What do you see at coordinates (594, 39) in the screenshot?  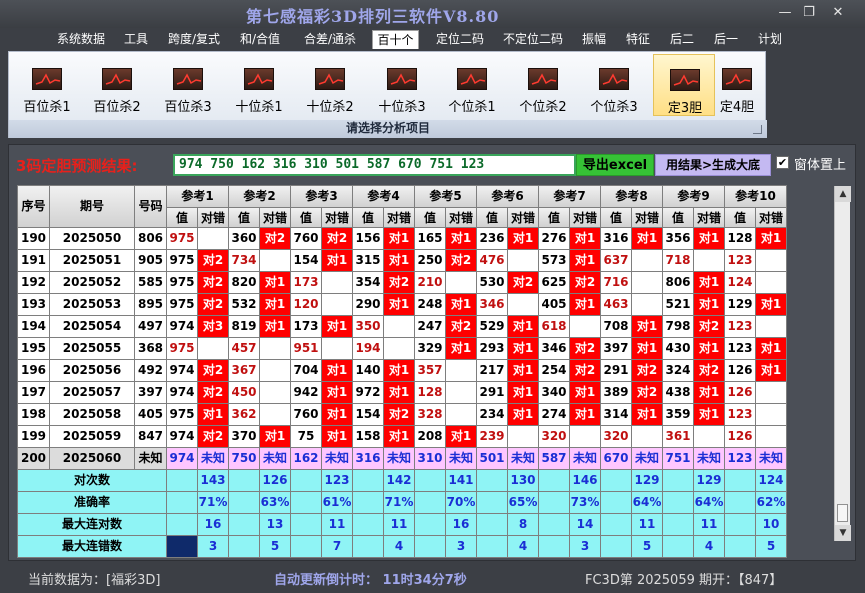 I see `menu-item-8: 振幅` at bounding box center [594, 39].